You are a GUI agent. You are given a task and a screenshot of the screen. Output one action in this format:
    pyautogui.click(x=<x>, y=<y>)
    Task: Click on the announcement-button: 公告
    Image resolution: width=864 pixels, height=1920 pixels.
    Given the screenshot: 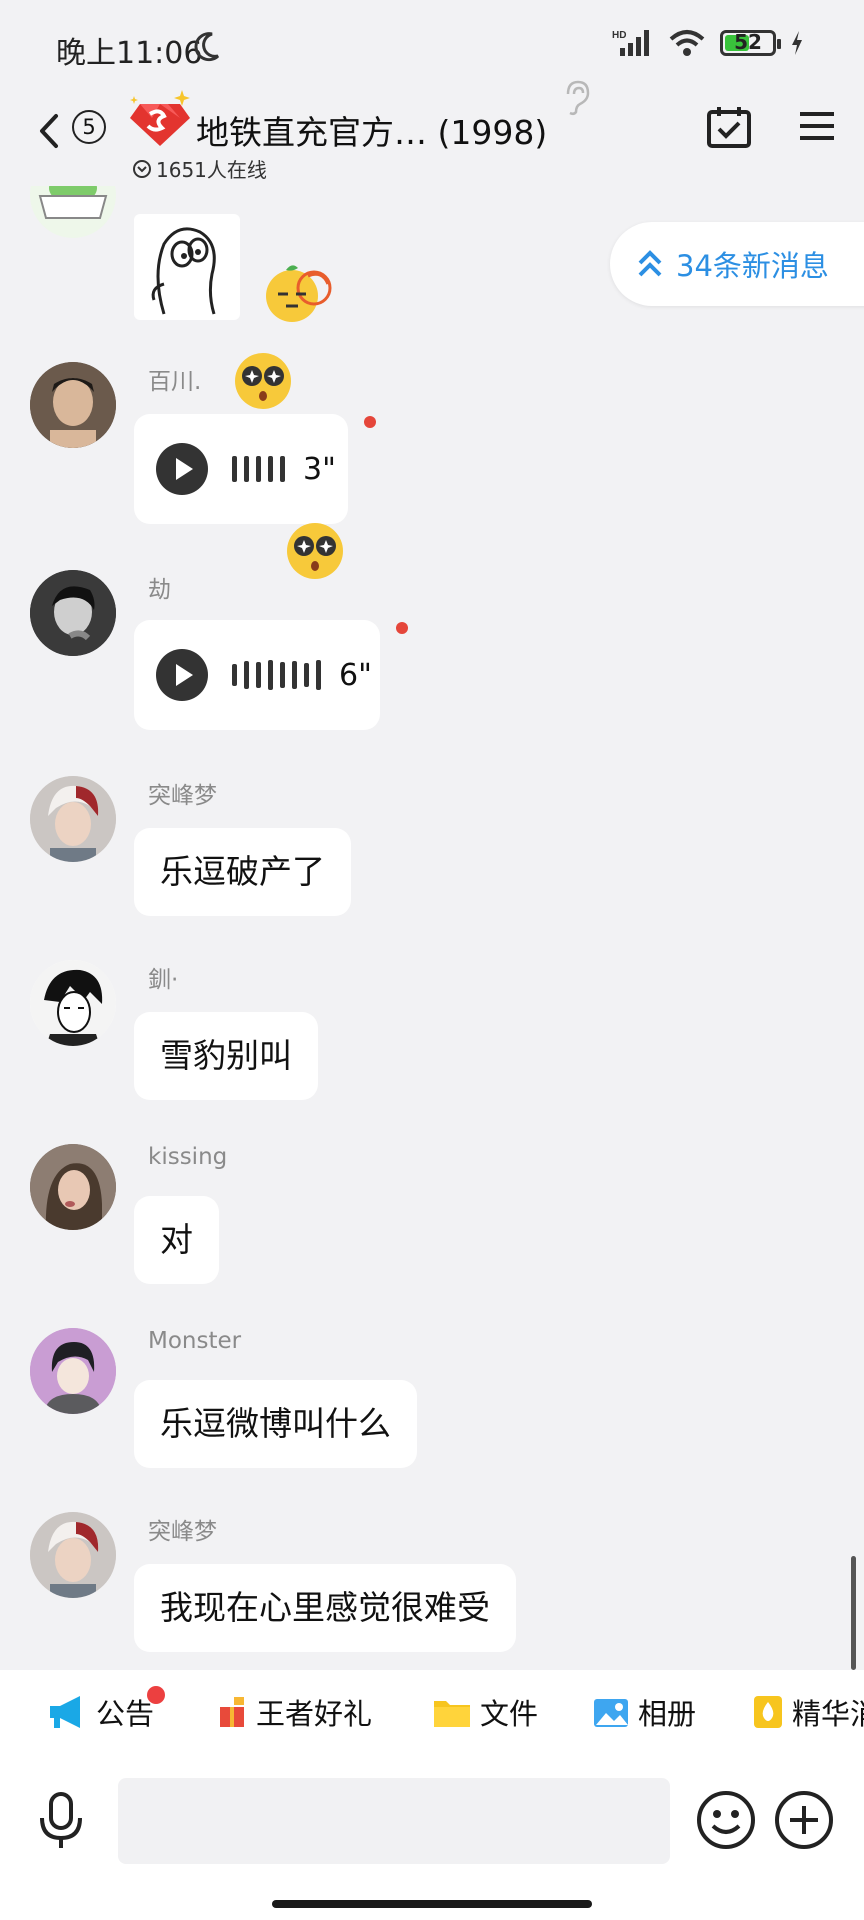 What is the action you would take?
    pyautogui.click(x=100, y=1712)
    